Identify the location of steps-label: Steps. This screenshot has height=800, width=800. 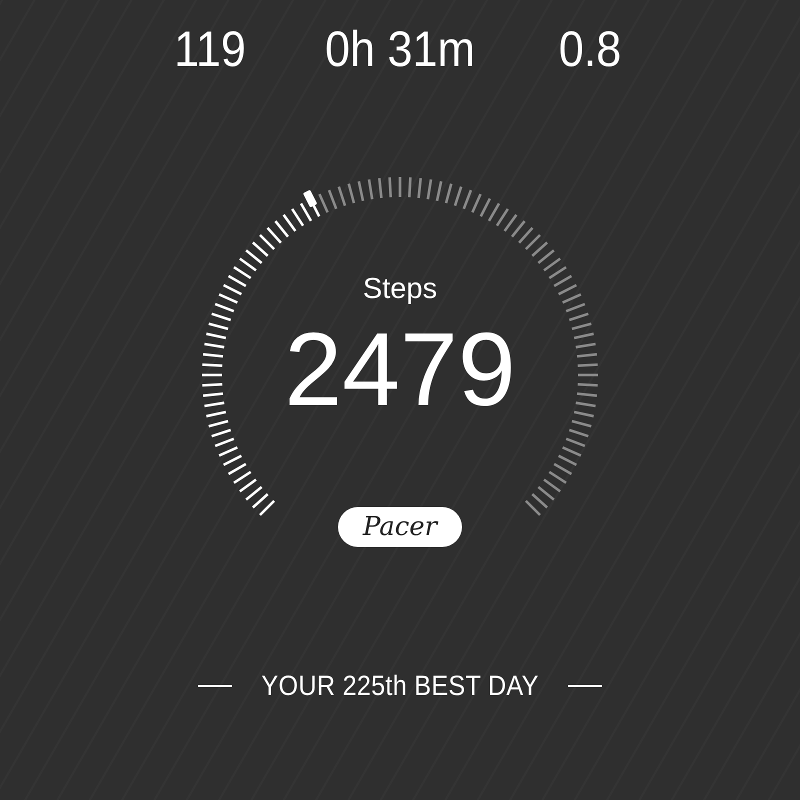
(400, 289).